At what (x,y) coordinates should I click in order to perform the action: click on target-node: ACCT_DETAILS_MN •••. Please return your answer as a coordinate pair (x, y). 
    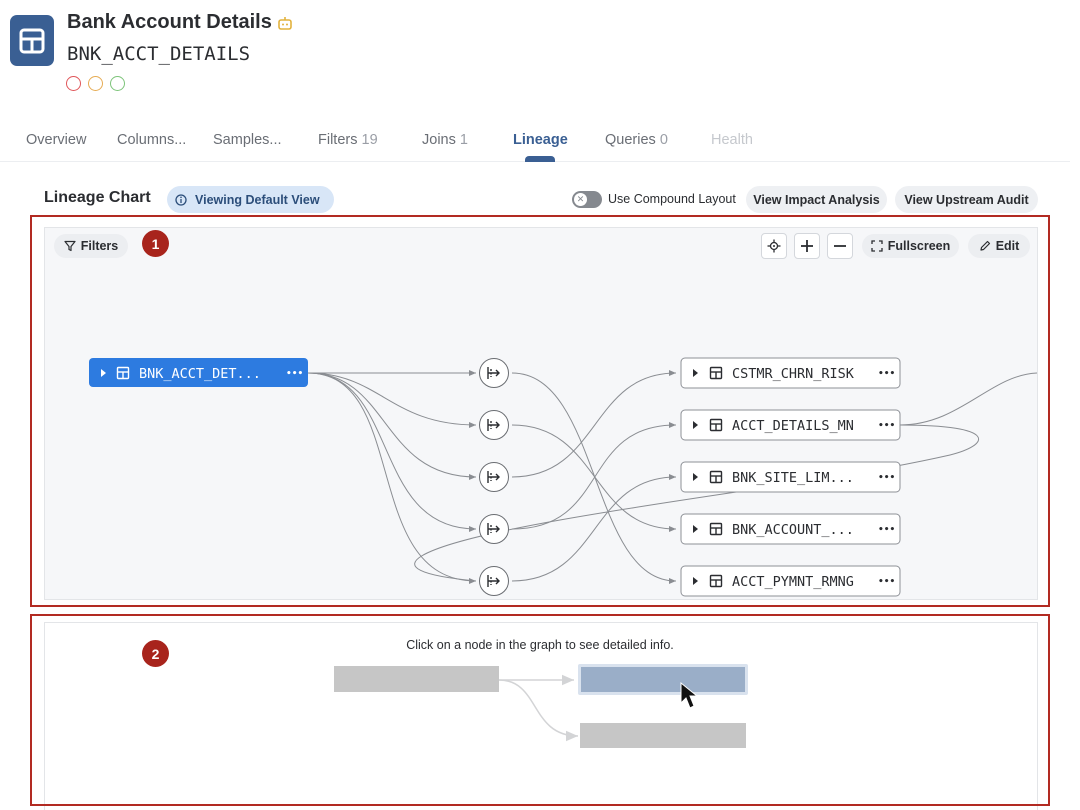
    Looking at the image, I should click on (790, 425).